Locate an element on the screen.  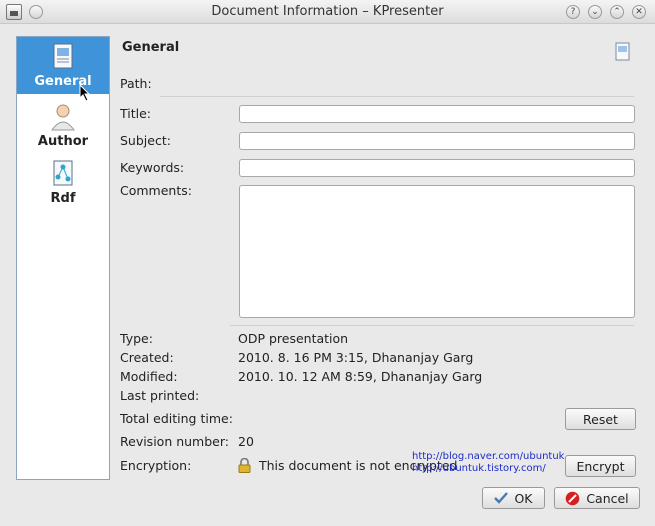
ok-button: OK is located at coordinates (513, 498).